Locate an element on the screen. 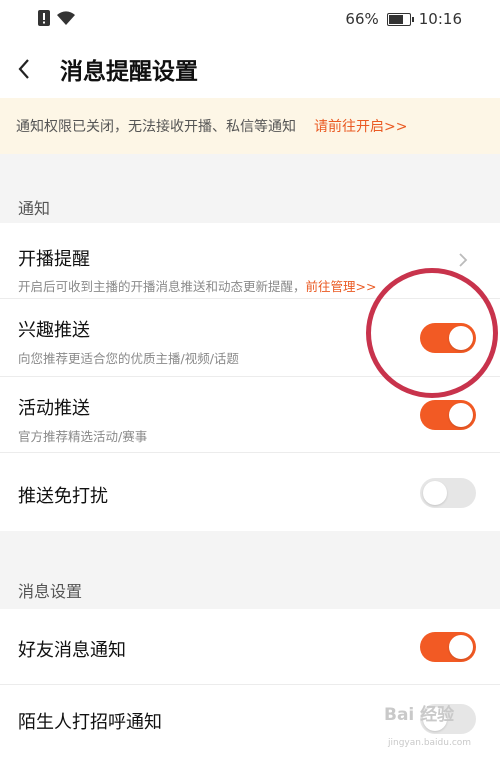  status-right: 66% 10:16 is located at coordinates (403, 19).